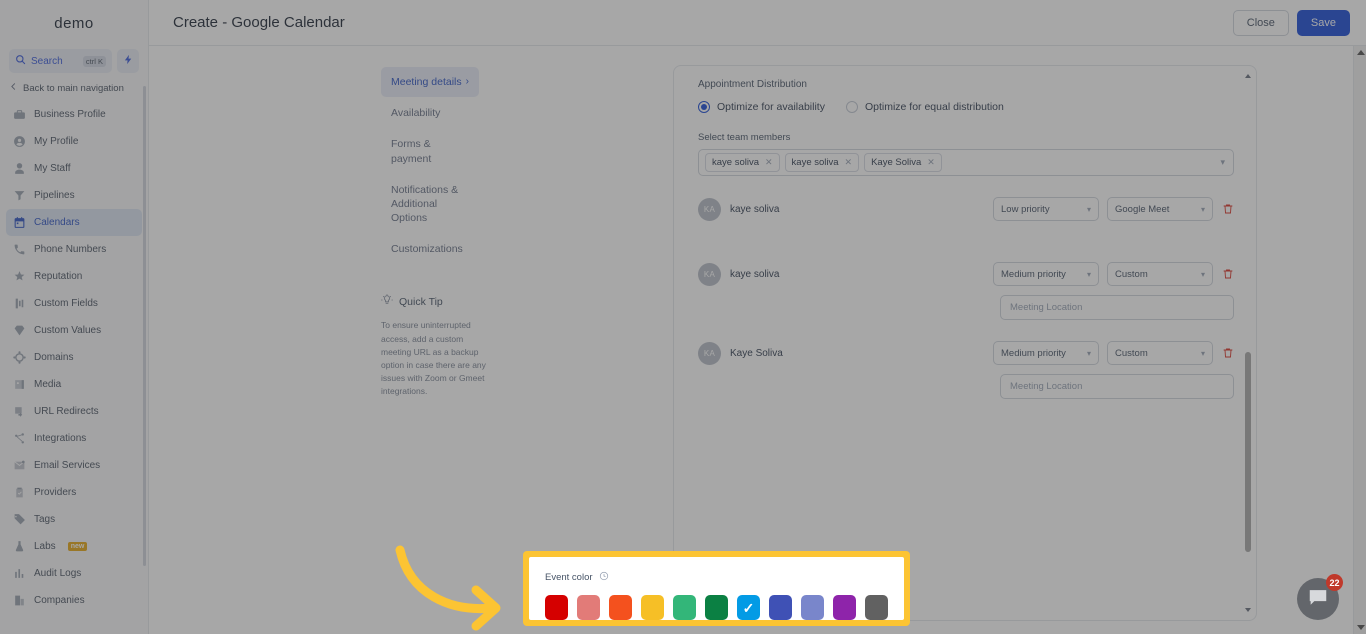 This screenshot has height=634, width=1366. Describe the element at coordinates (709, 274) in the screenshot. I see `avatar: KA` at that location.